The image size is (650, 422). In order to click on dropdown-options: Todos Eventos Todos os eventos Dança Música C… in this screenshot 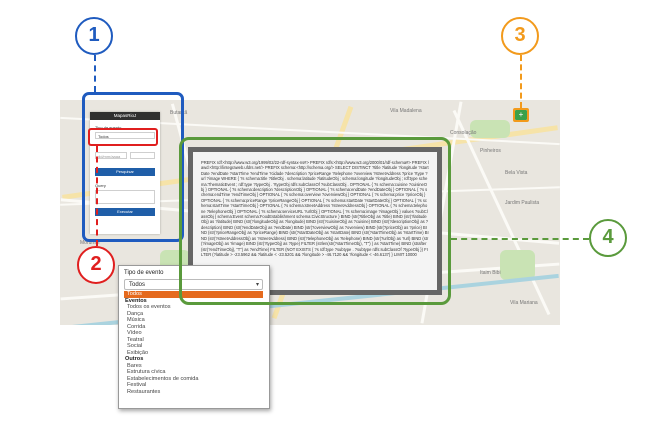, I will do `click(193, 343)`.